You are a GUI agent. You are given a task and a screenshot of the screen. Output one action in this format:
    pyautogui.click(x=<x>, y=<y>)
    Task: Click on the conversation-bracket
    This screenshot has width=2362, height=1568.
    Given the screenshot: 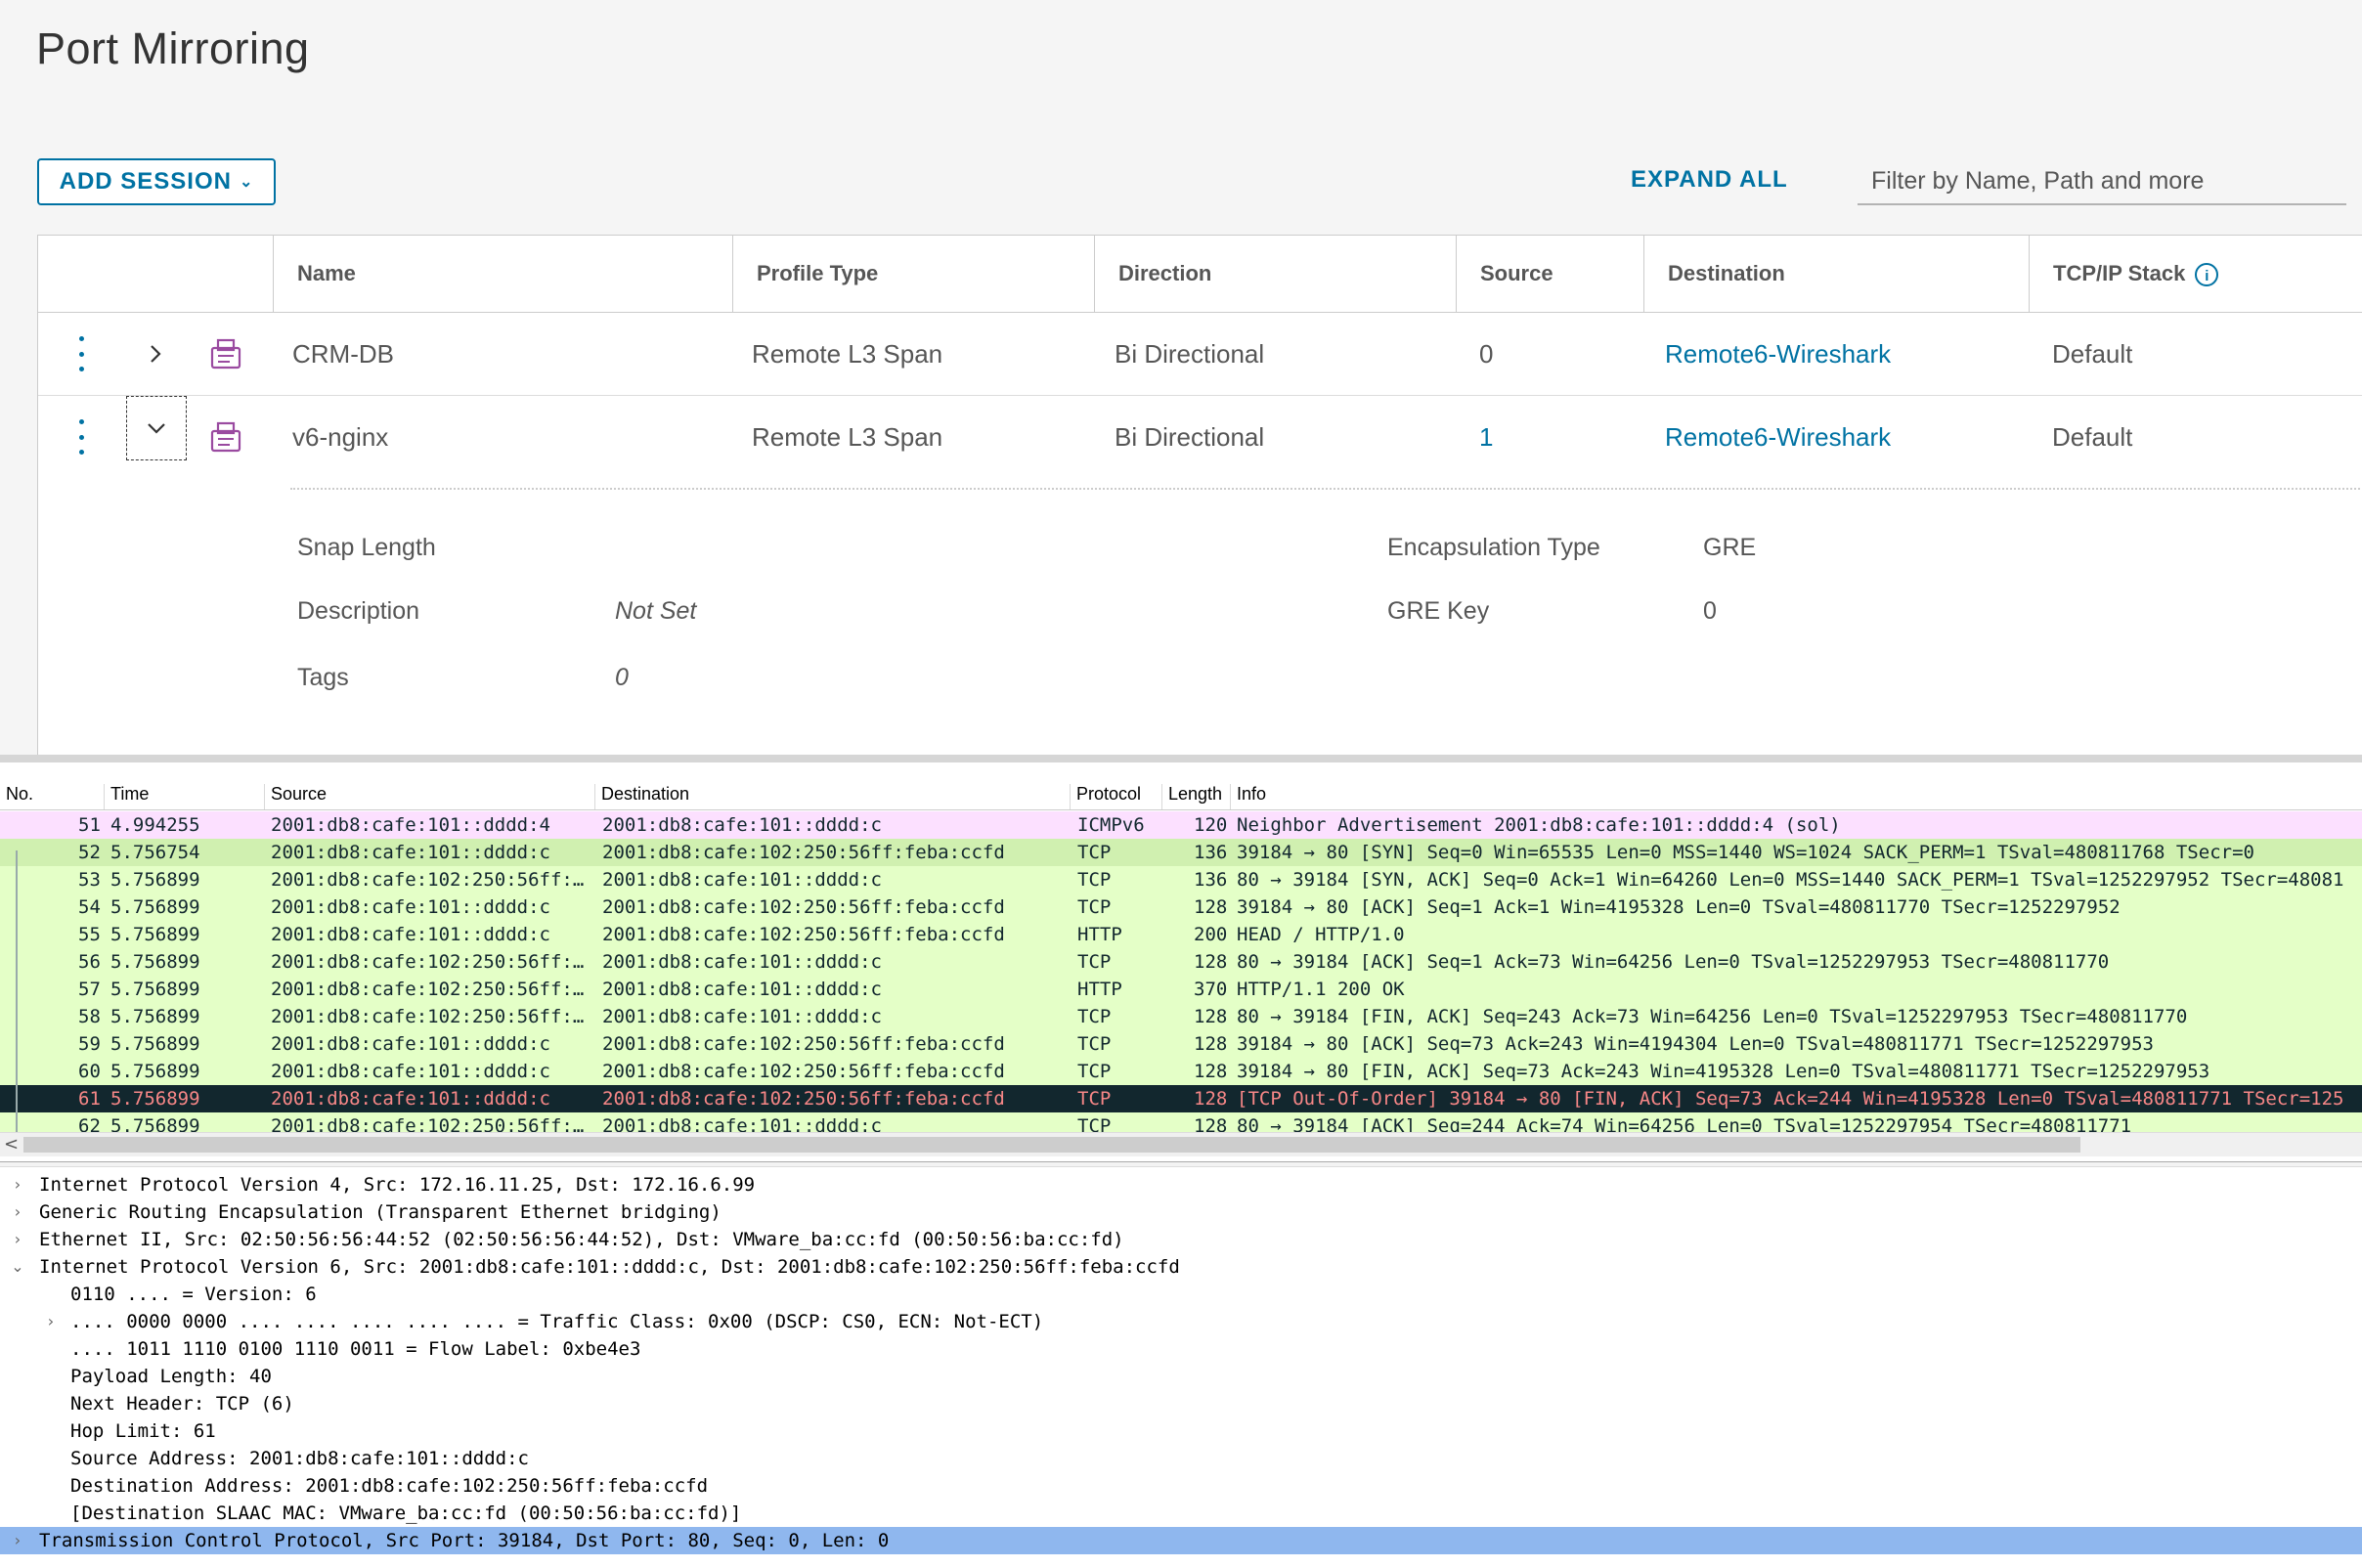 What is the action you would take?
    pyautogui.click(x=17, y=991)
    